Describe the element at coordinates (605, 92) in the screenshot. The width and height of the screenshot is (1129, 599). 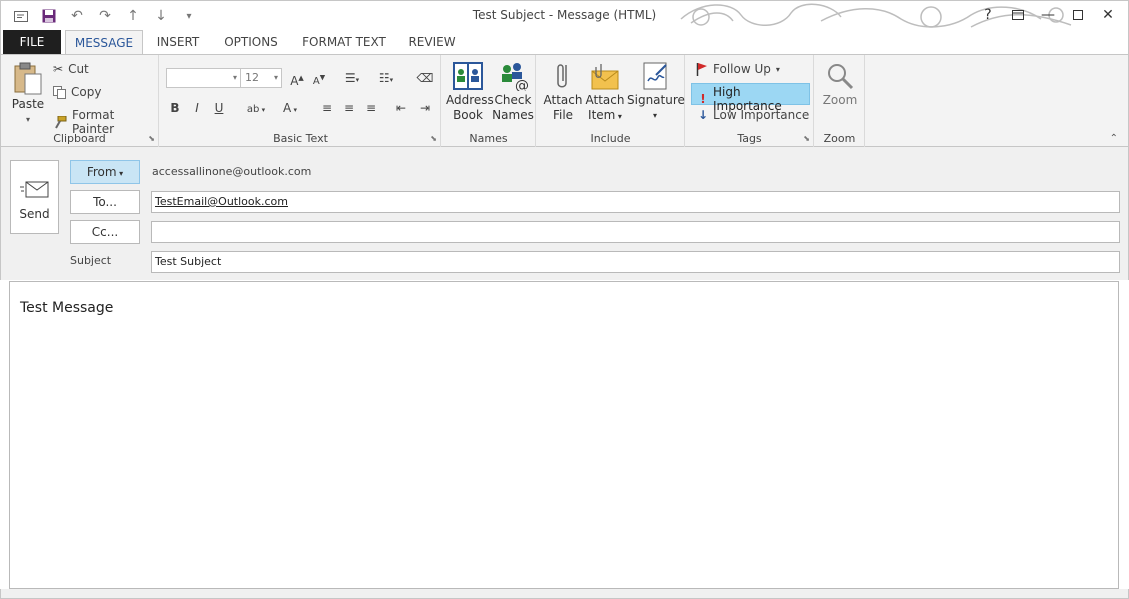
I see `attach-item-button: Attach Item ▾` at that location.